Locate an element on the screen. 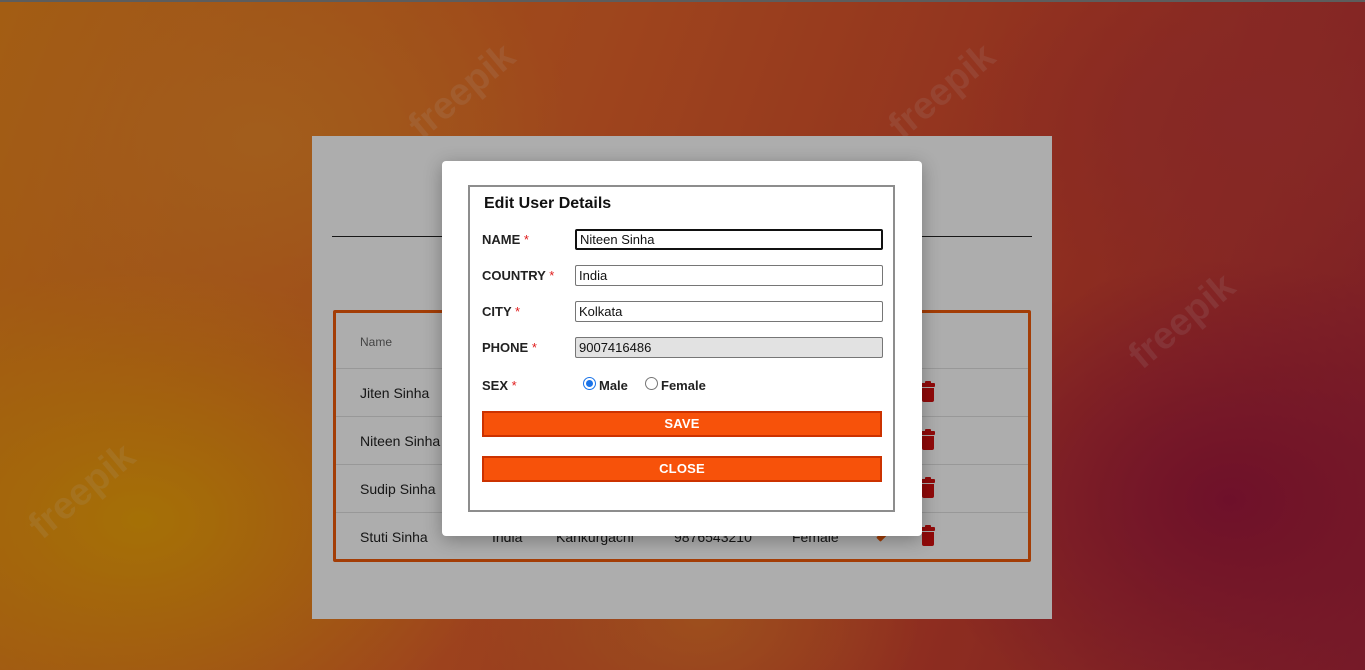  save-button: SAVE is located at coordinates (682, 424).